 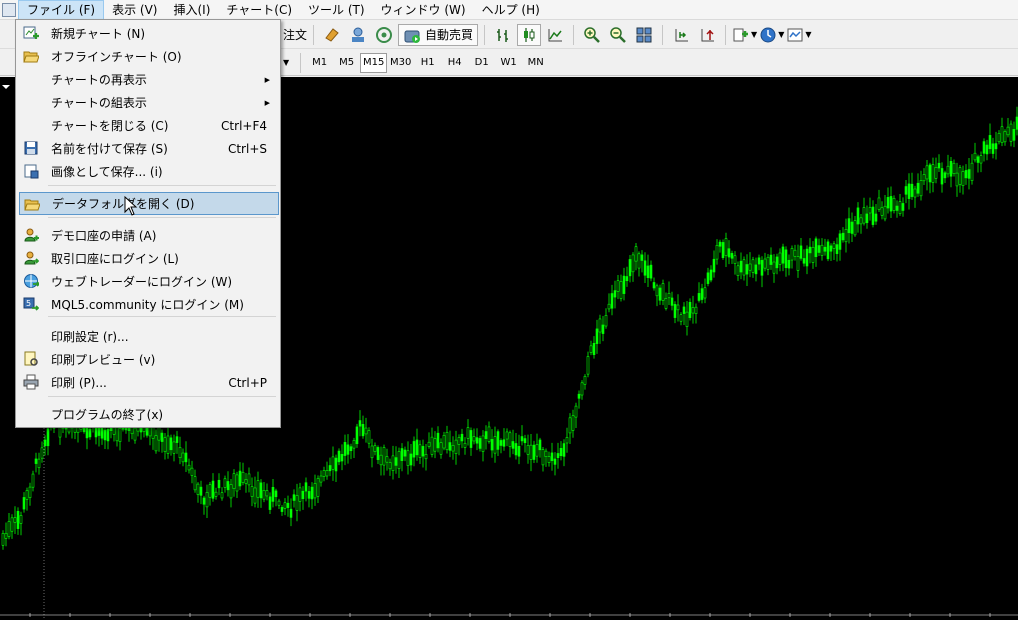 What do you see at coordinates (286, 62) in the screenshot?
I see `chevron-down-icon: ▼` at bounding box center [286, 62].